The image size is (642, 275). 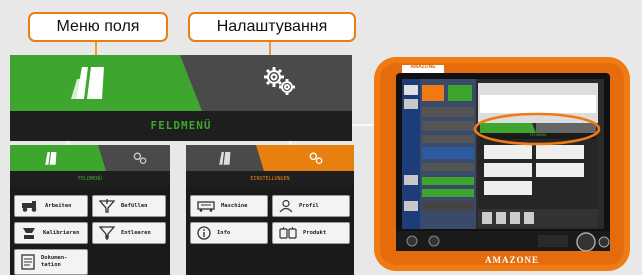 I want to click on callout-settings: Налаштування, so click(x=272, y=27).